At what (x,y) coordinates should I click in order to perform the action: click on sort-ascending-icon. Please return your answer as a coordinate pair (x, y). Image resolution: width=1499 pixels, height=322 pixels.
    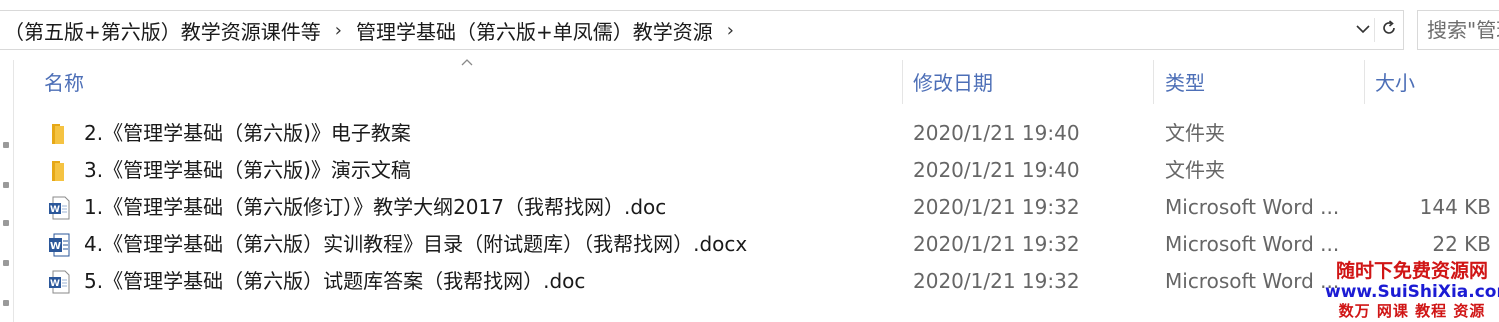
    Looking at the image, I should click on (467, 62).